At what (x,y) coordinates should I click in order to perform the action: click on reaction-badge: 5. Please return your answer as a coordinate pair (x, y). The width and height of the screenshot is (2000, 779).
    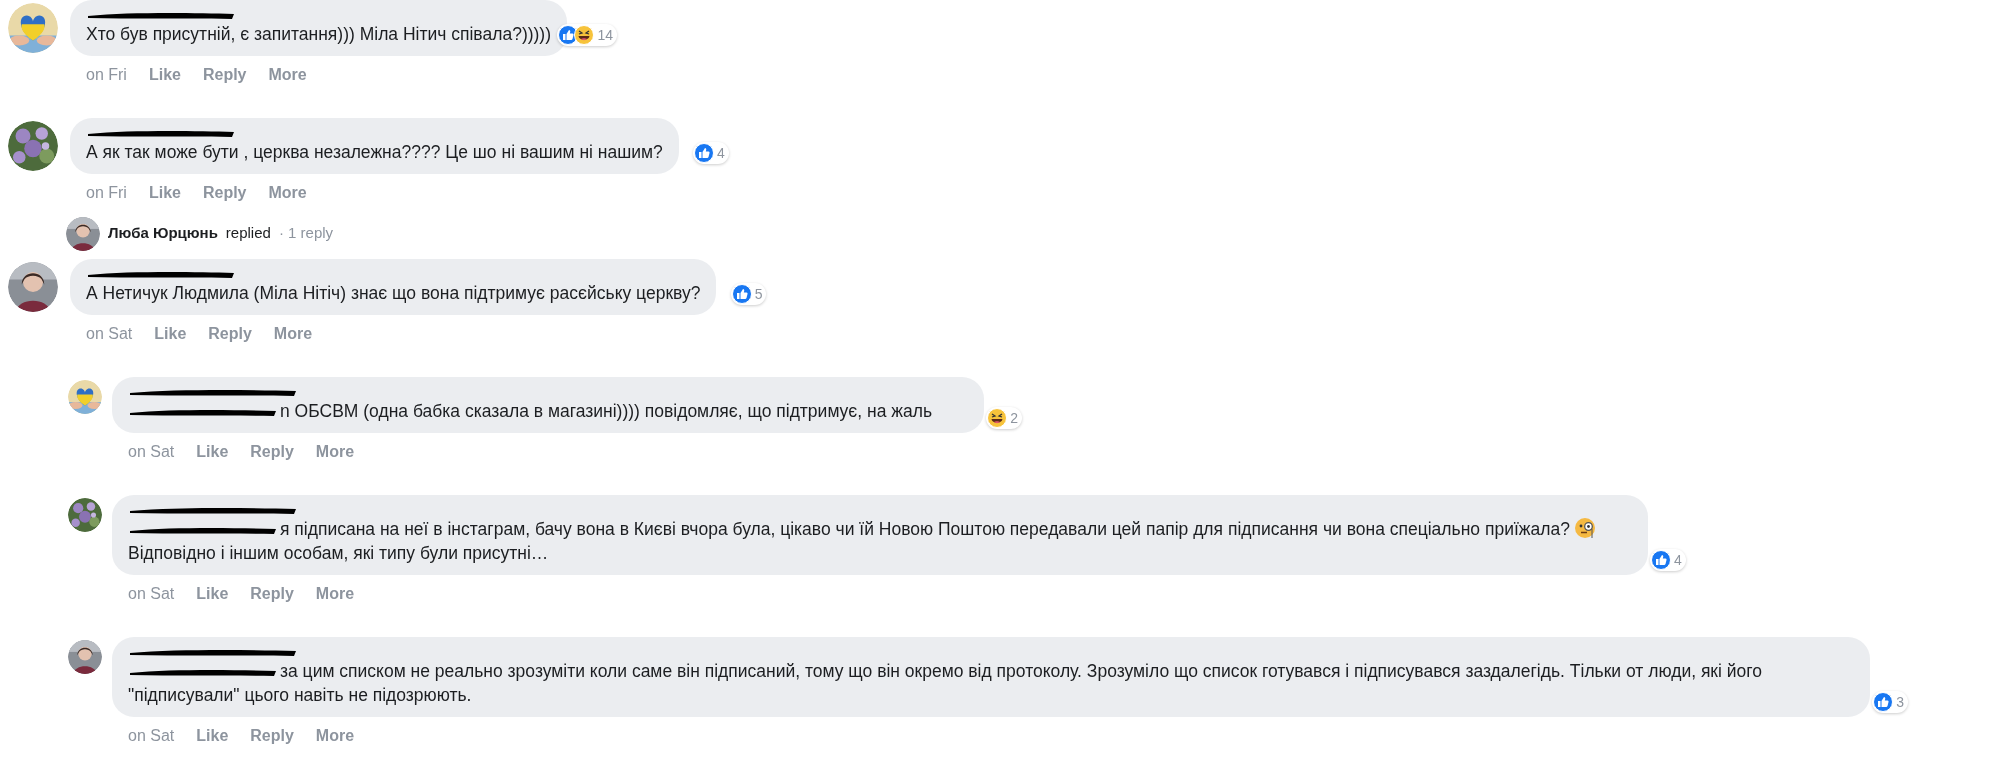
    Looking at the image, I should click on (748, 294).